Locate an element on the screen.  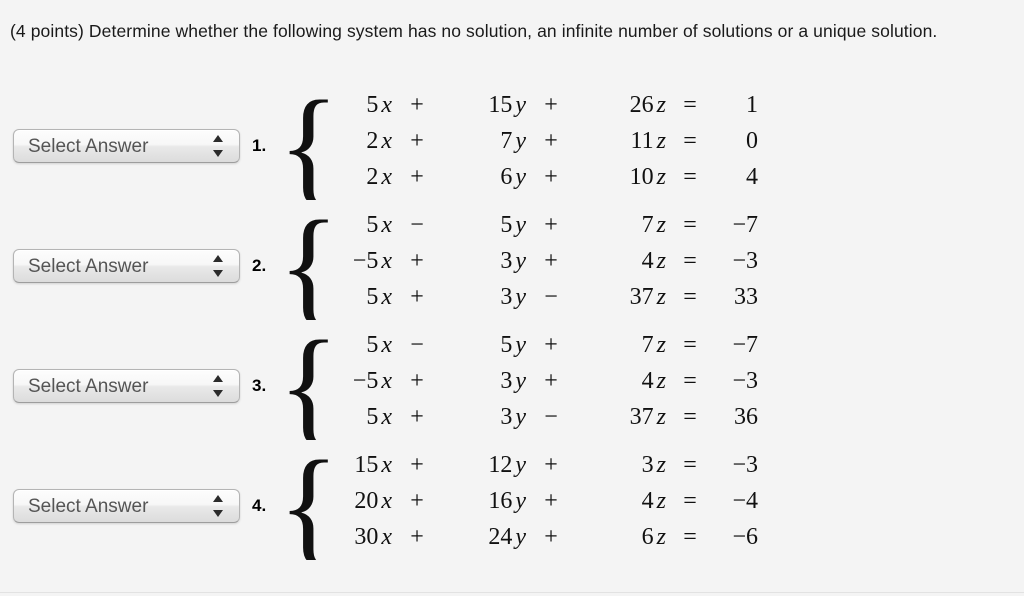
answer-select-3: Select Answer is located at coordinates (126, 386).